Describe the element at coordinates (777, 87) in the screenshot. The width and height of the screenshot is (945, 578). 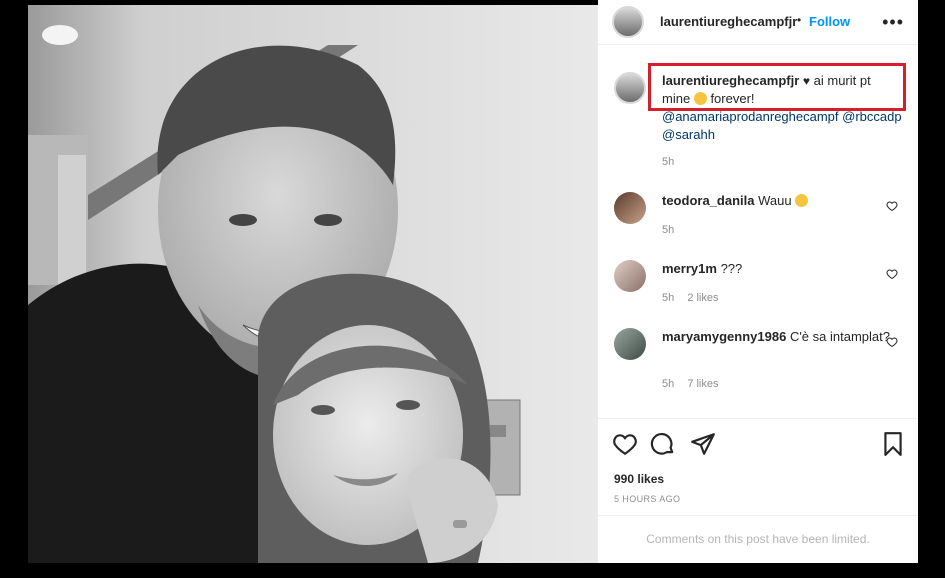
I see `caption-highlight-box` at that location.